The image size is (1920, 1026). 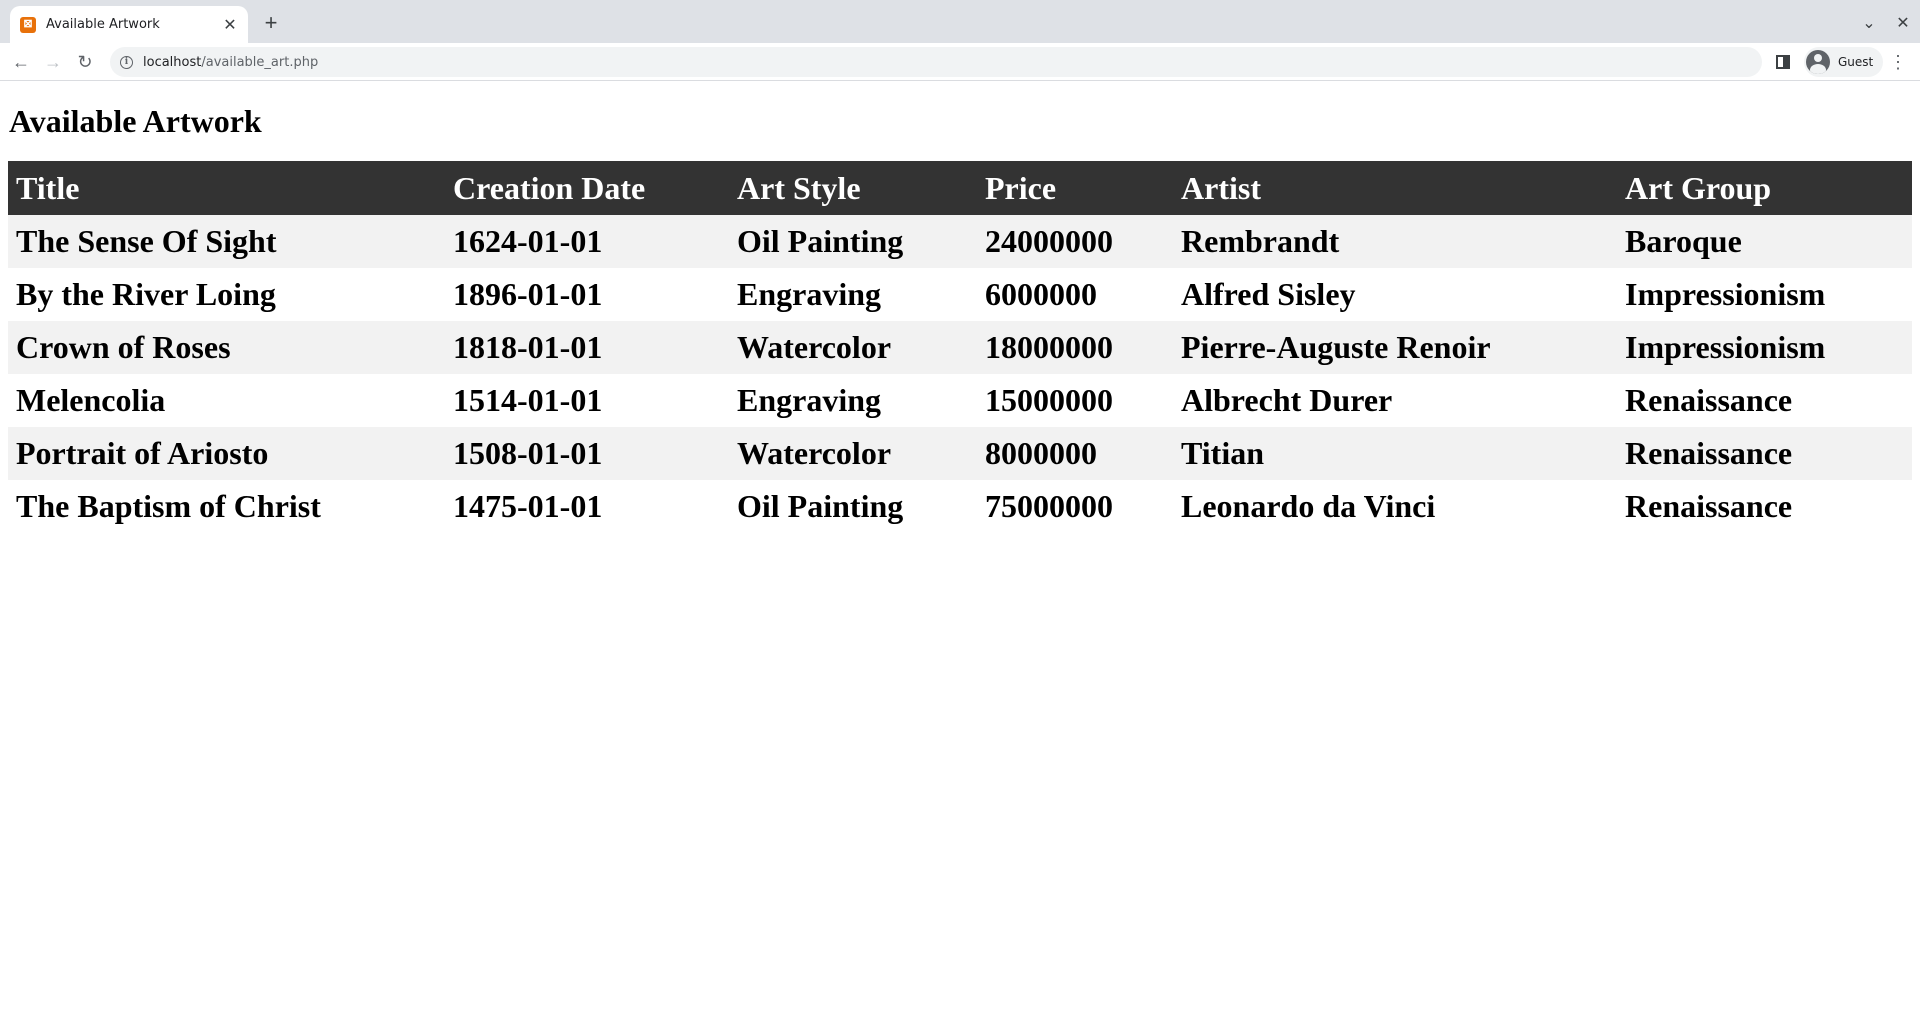 I want to click on cell-artist: Titian, so click(x=1222, y=453).